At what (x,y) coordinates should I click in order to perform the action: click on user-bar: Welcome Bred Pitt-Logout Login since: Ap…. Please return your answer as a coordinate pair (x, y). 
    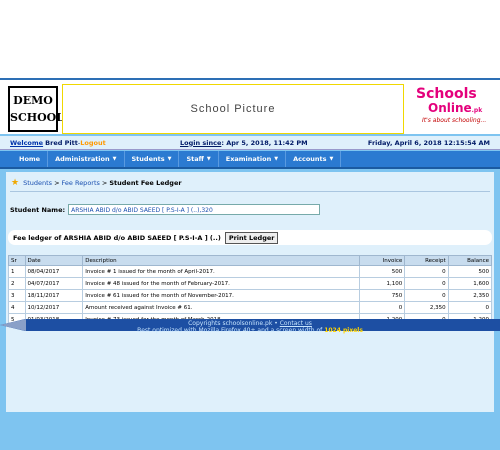
    Looking at the image, I should click on (250, 143).